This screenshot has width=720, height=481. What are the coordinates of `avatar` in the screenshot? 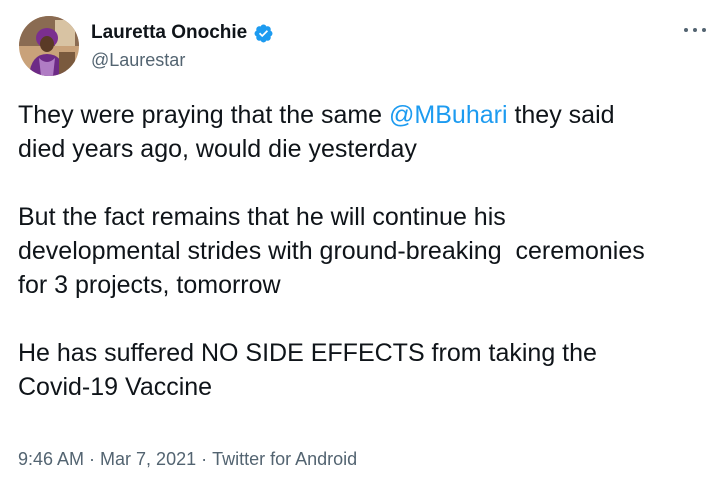 It's located at (49, 46).